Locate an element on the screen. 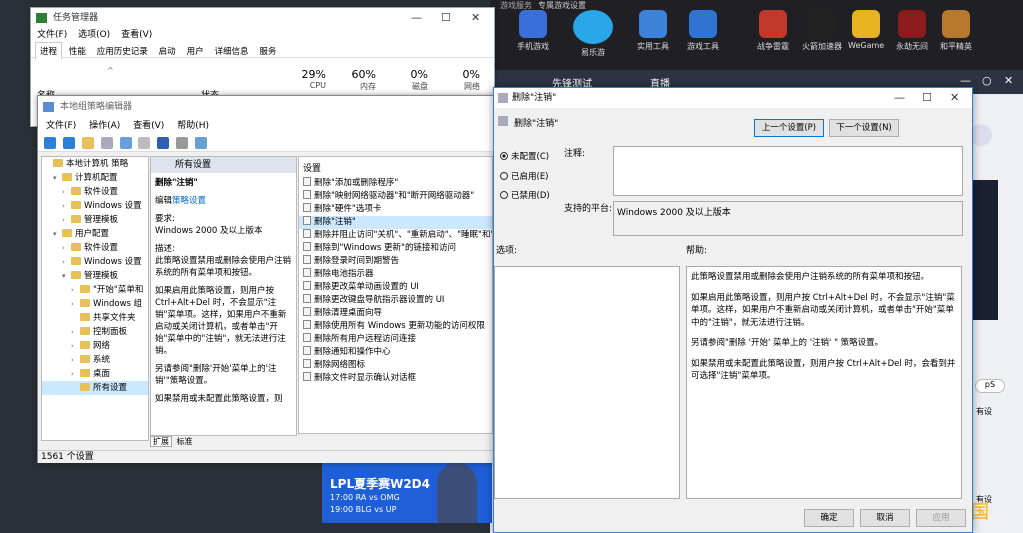 The image size is (1023, 533). list-header: 设置 is located at coordinates (395, 169).